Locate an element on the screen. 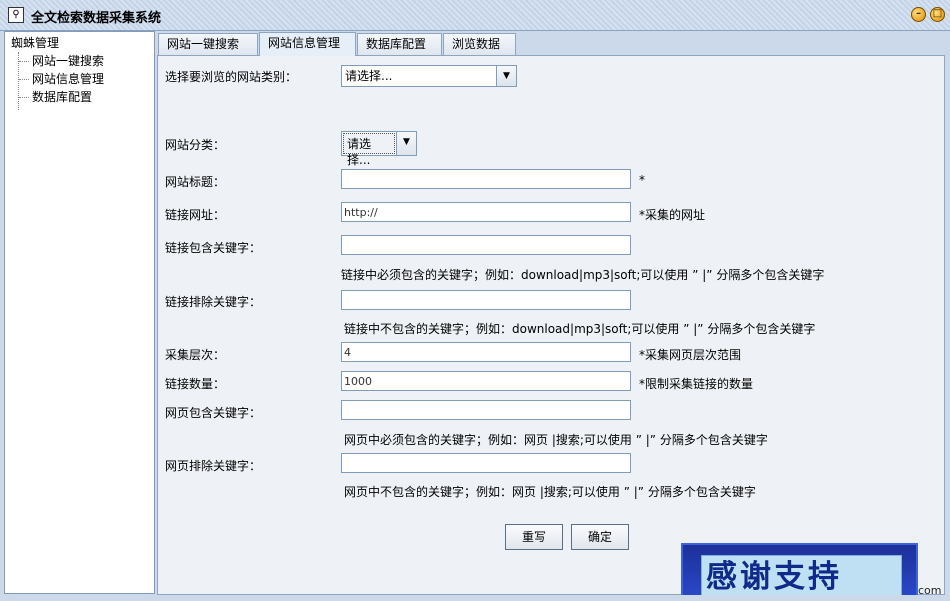  tree-item-db-config: 数据库配置 is located at coordinates (55, 96).